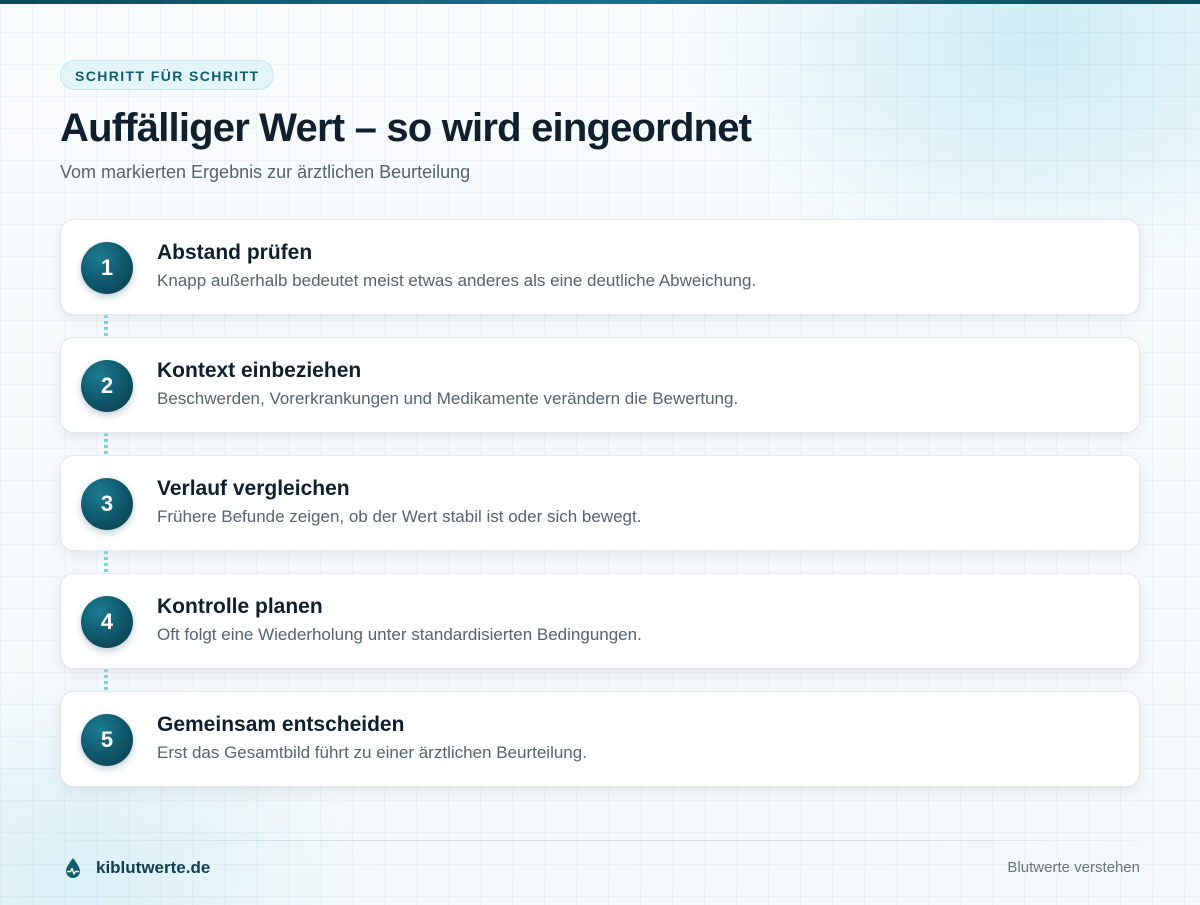 The image size is (1200, 905). I want to click on step-title: Kontrolle planen, so click(240, 606).